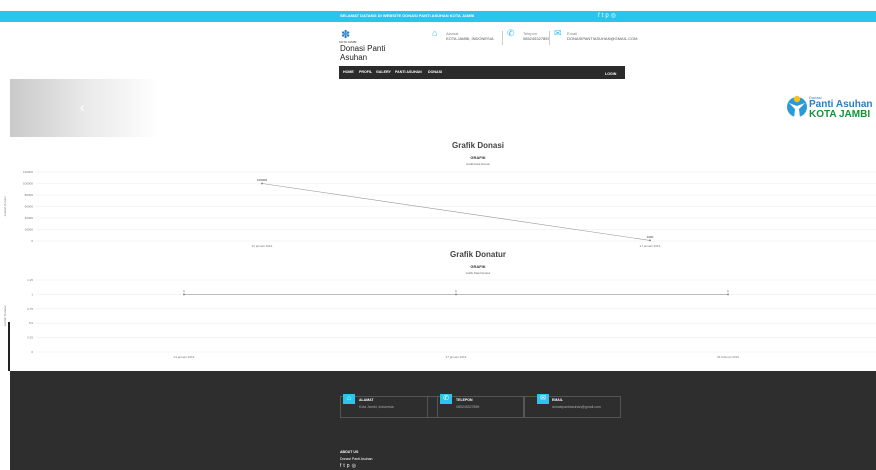 This screenshot has width=876, height=470. Describe the element at coordinates (262, 180) in the screenshot. I see `data-label: 100000` at that location.